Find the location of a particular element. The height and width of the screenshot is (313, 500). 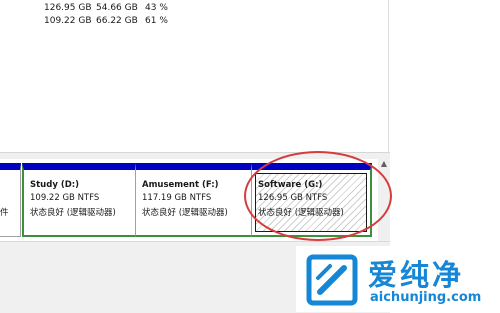

free-space-cell: 54.66 GB is located at coordinates (117, 8).